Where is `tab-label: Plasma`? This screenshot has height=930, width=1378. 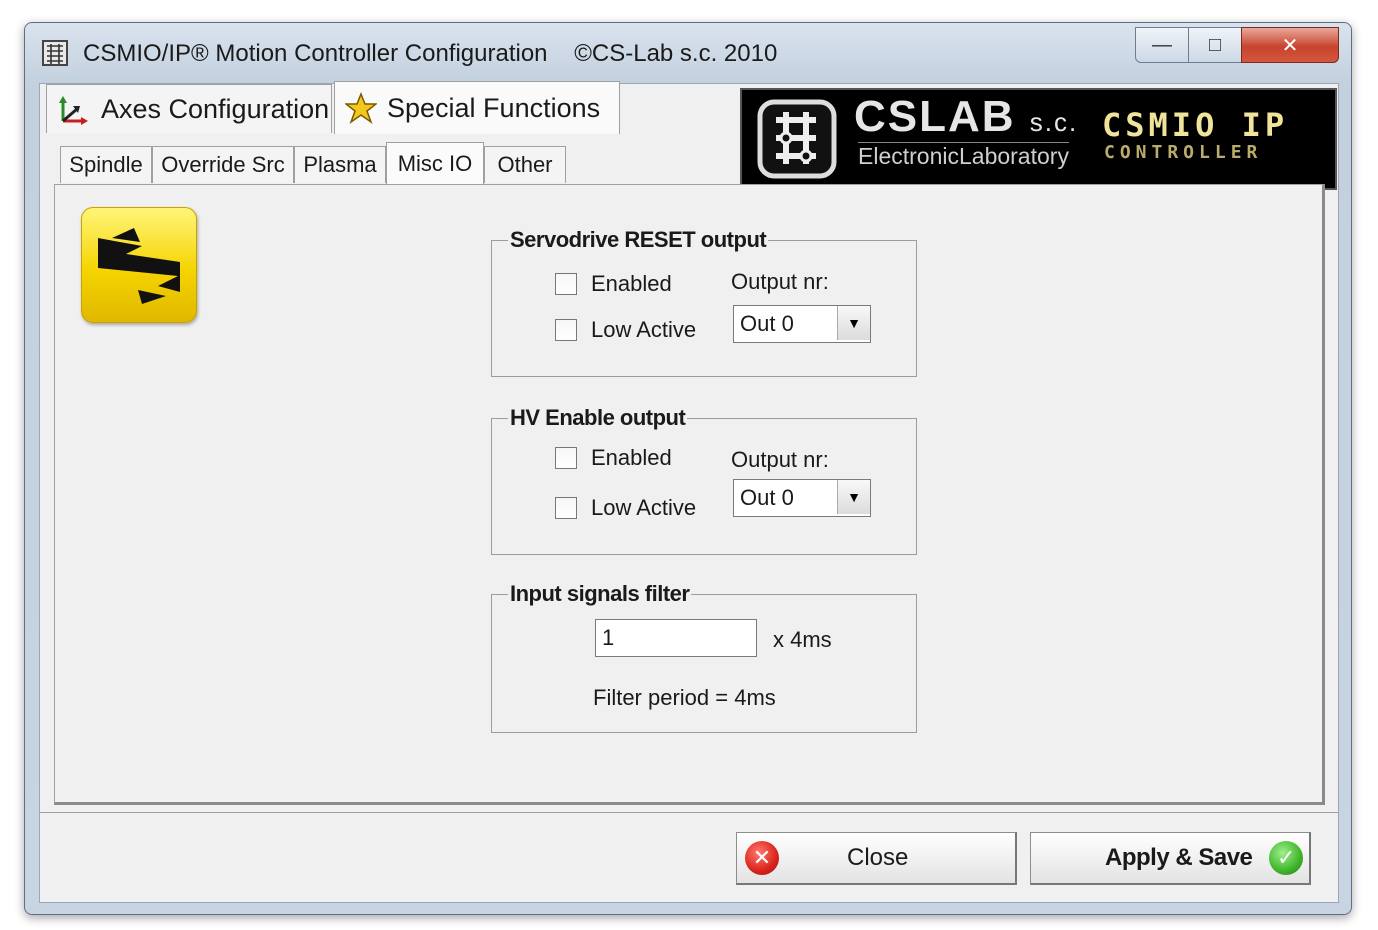 tab-label: Plasma is located at coordinates (340, 164).